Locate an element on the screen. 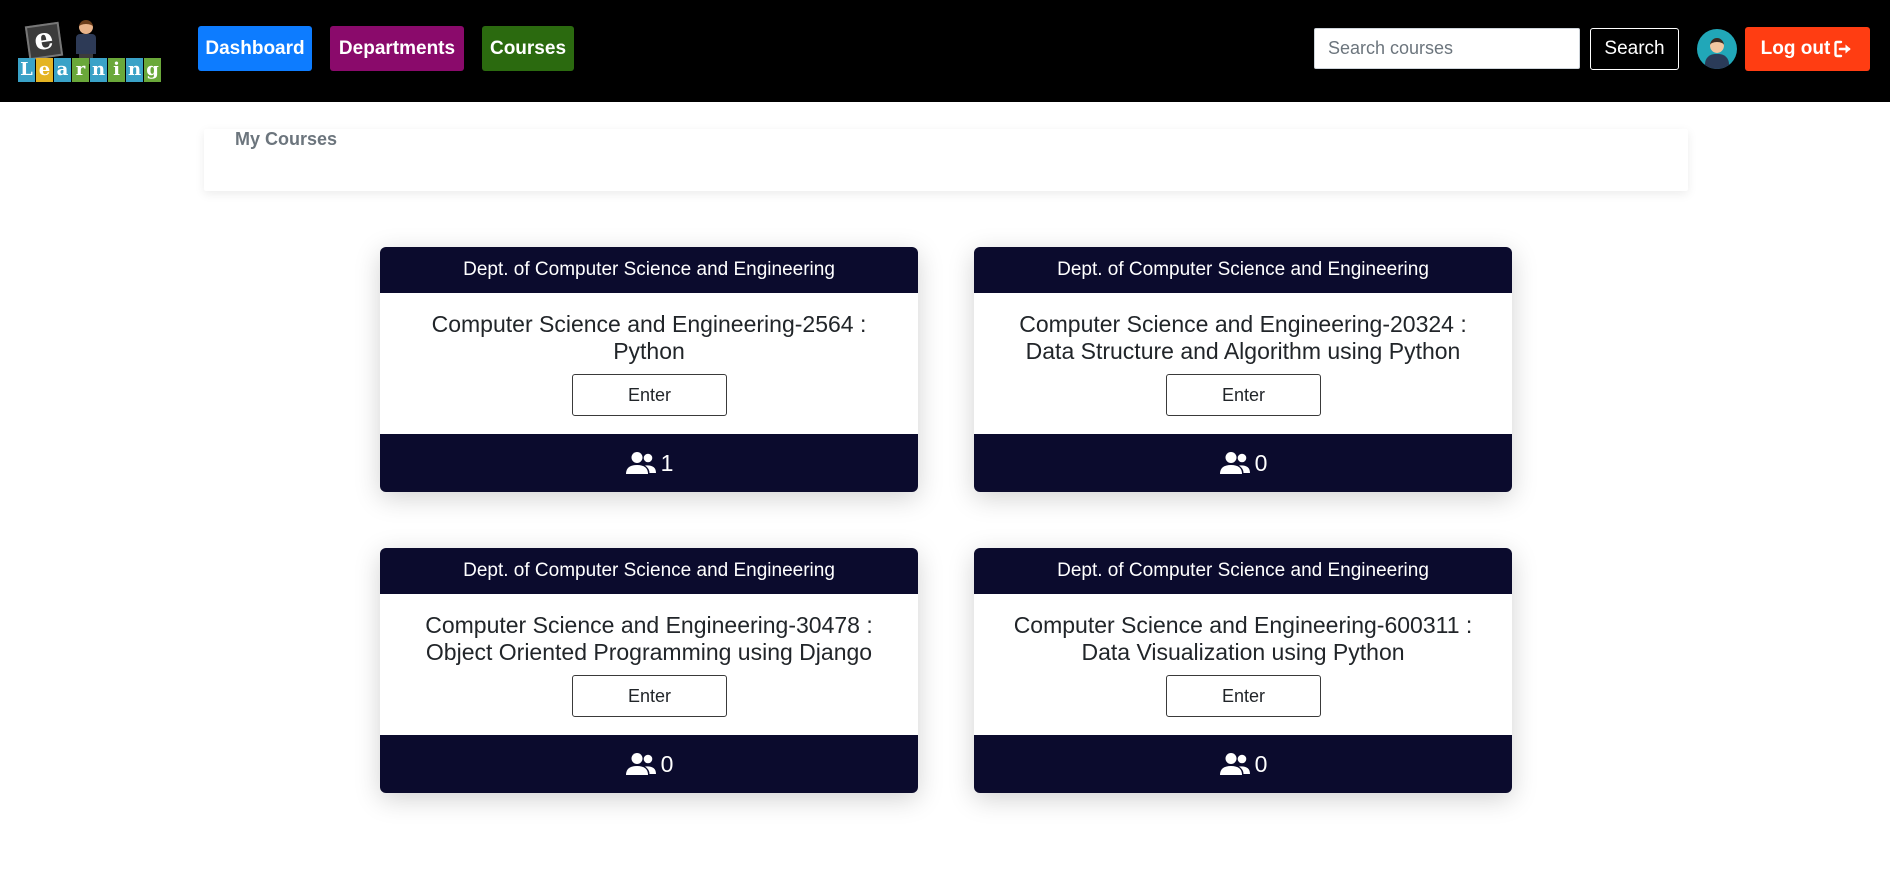 This screenshot has height=871, width=1890. logo-letter: r is located at coordinates (80, 70).